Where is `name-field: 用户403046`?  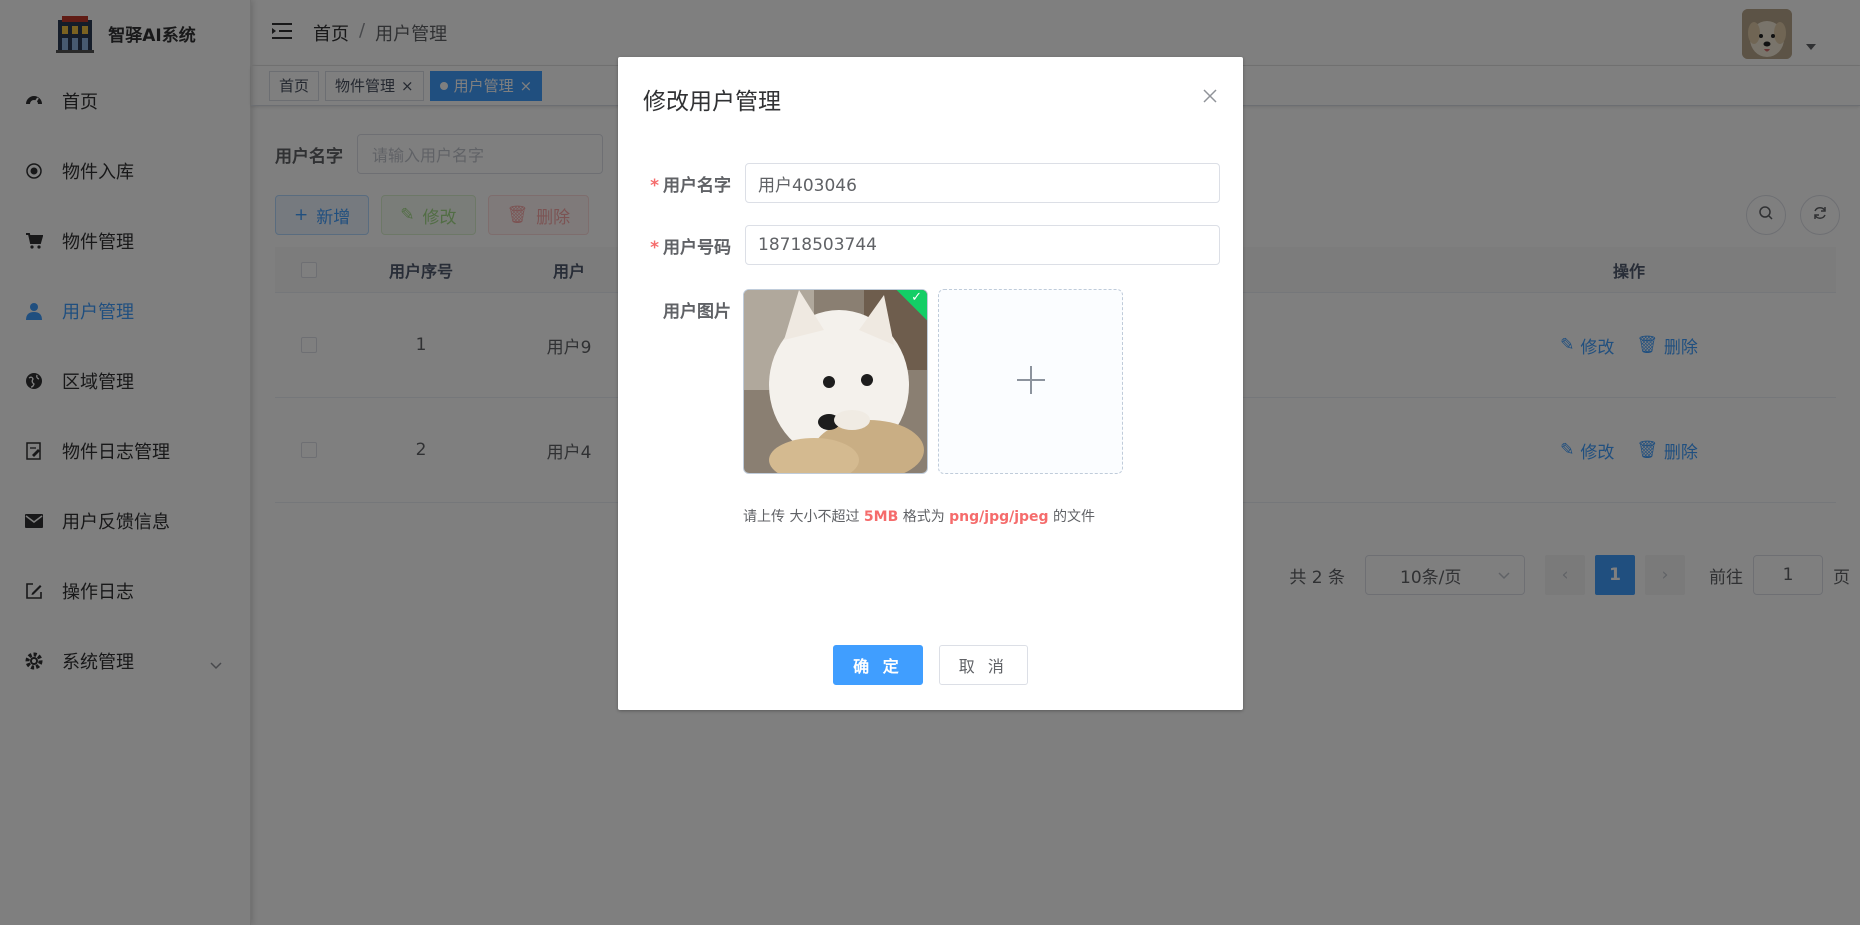
name-field: 用户403046 is located at coordinates (982, 183).